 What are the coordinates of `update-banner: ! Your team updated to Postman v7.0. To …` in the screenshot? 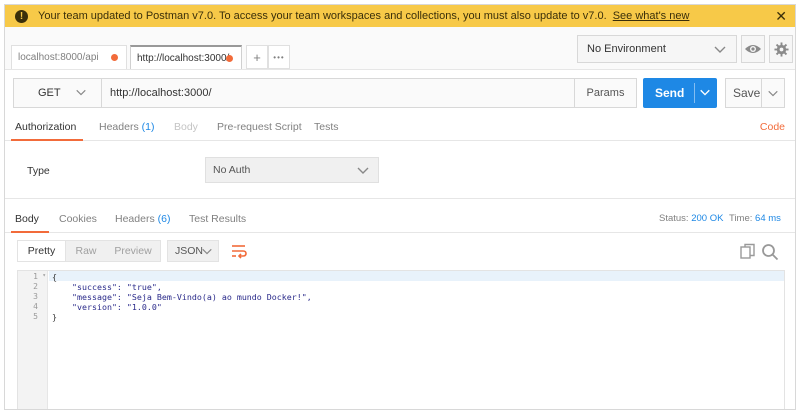 It's located at (400, 16).